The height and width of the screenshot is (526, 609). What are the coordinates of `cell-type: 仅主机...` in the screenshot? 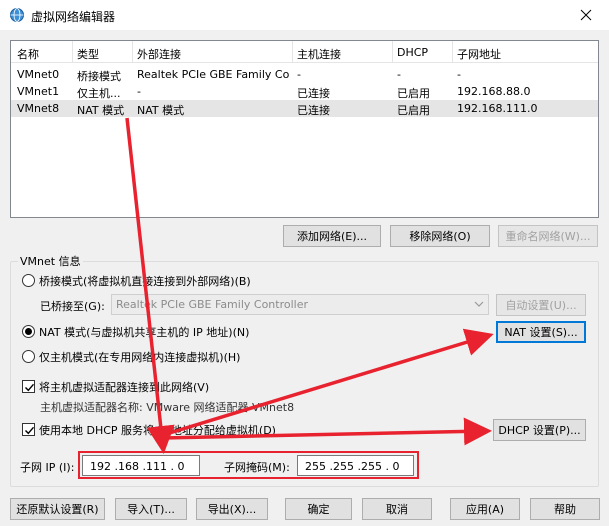 It's located at (99, 93).